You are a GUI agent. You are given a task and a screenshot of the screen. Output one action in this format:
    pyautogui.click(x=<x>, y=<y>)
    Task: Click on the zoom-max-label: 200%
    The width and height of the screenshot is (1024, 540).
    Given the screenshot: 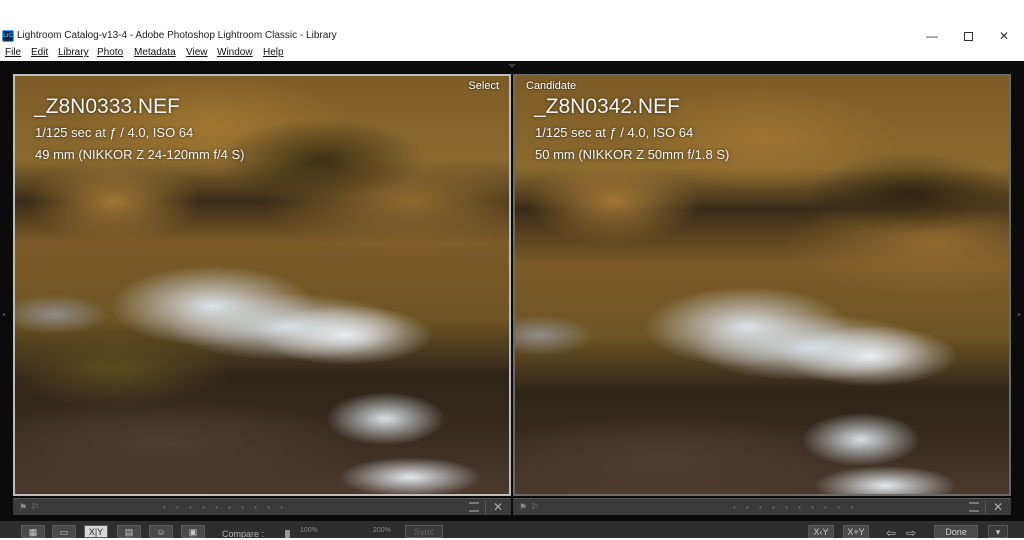 What is the action you would take?
    pyautogui.click(x=382, y=530)
    